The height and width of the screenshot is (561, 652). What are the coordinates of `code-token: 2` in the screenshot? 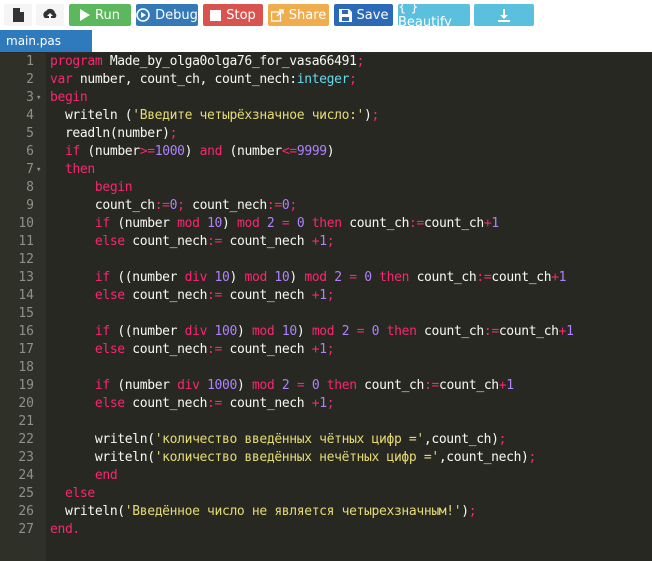 It's located at (338, 277).